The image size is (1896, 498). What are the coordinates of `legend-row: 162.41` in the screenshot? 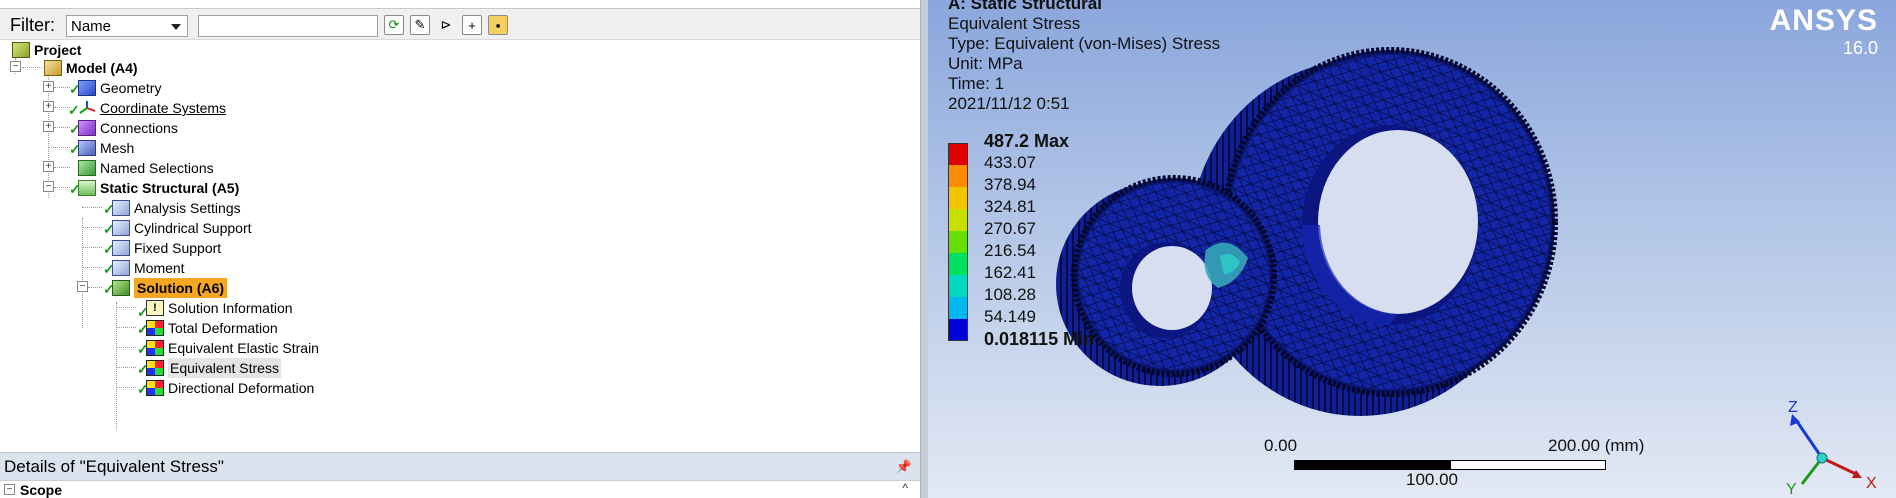 It's located at (1048, 280).